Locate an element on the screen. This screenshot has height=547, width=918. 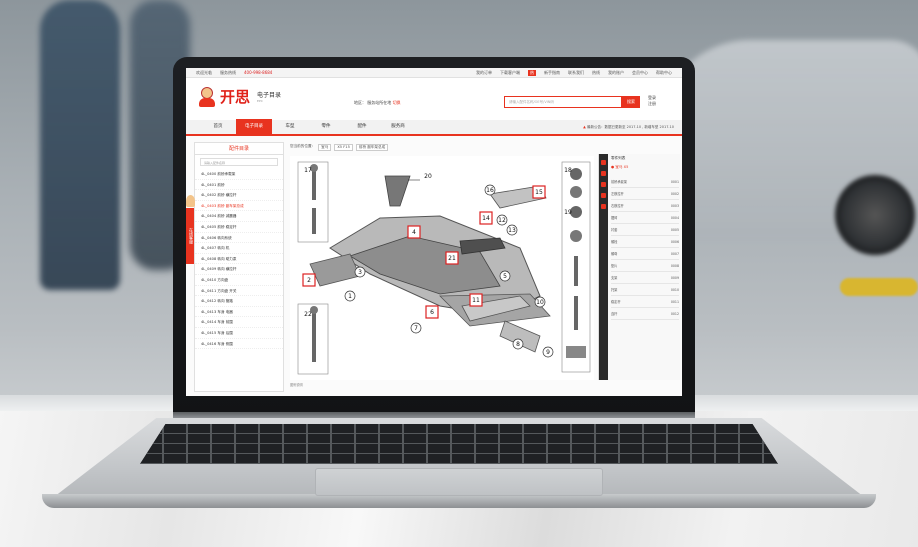
sidebar-item: 4L_0407 转向 机 is located at coordinates (239, 248).